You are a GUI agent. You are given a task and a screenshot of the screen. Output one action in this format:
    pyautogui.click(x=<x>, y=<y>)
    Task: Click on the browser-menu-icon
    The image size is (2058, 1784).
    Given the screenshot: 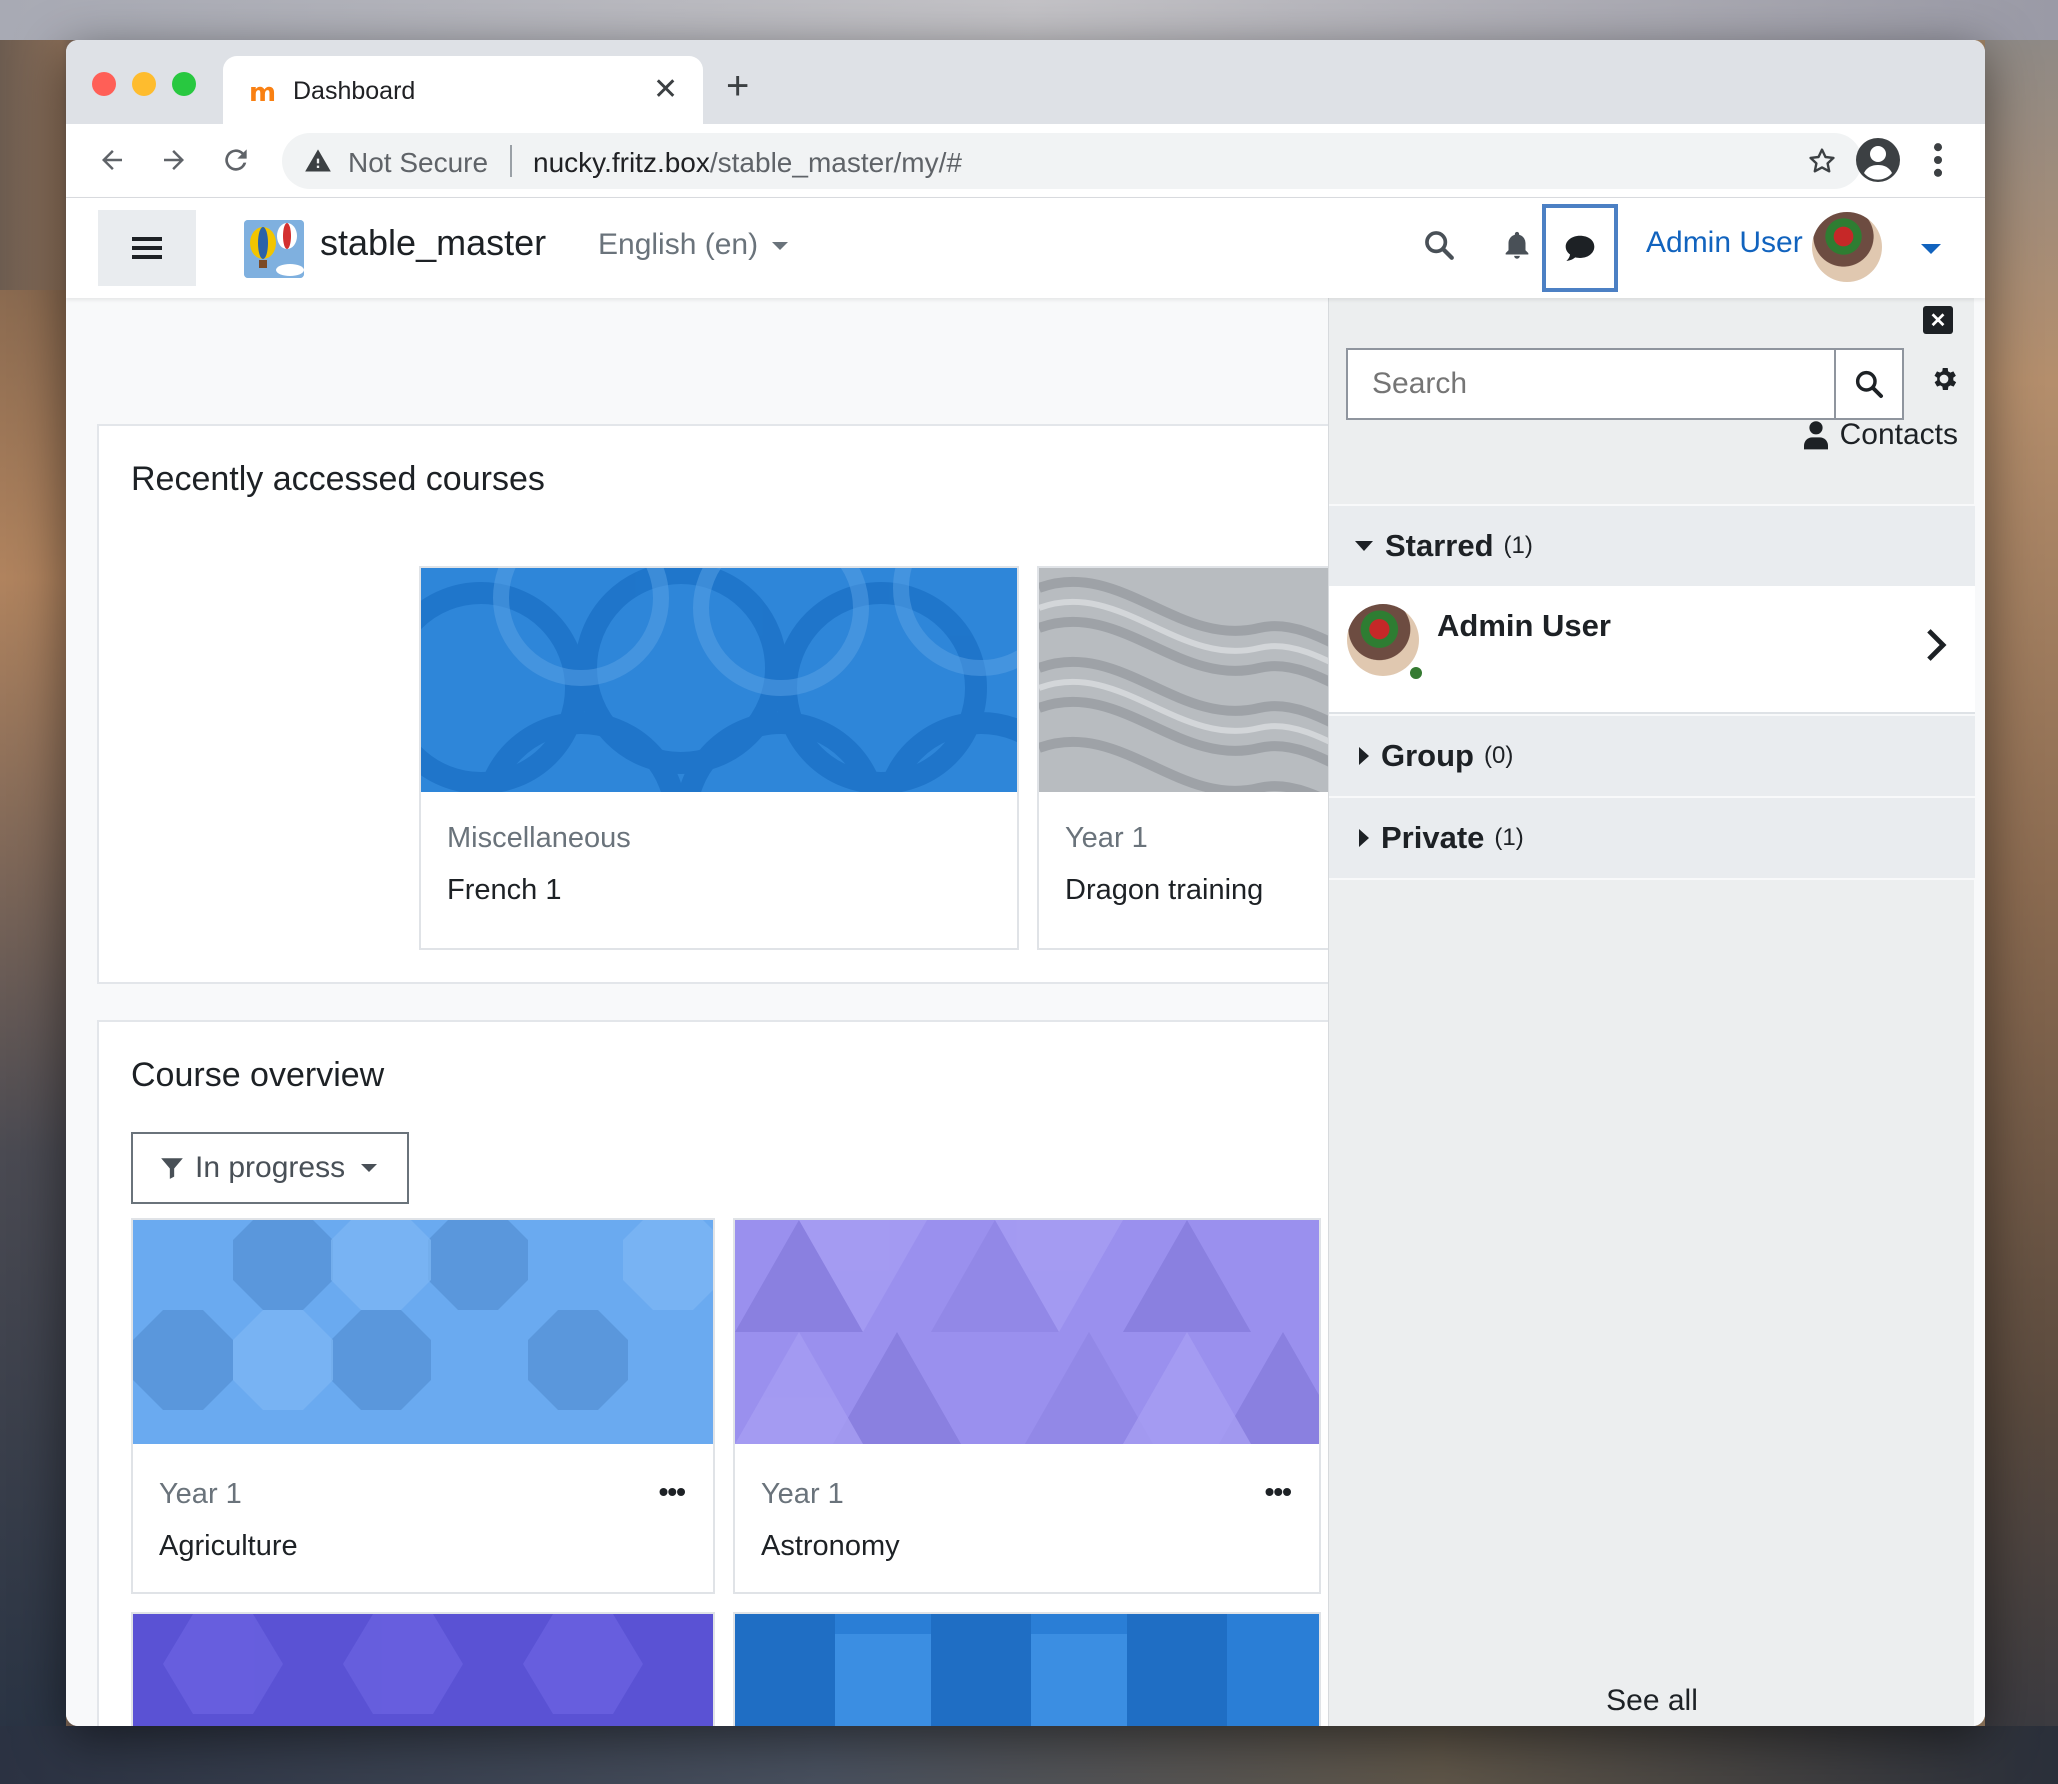 What is the action you would take?
    pyautogui.click(x=1938, y=160)
    